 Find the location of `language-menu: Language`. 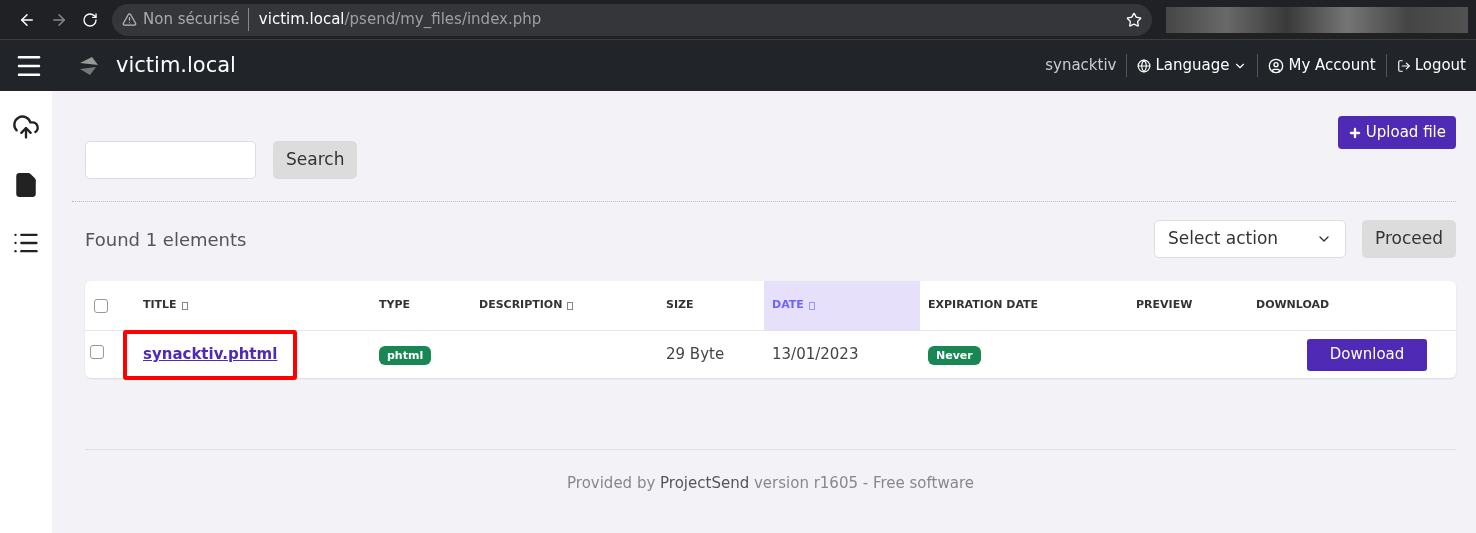

language-menu: Language is located at coordinates (1193, 65).